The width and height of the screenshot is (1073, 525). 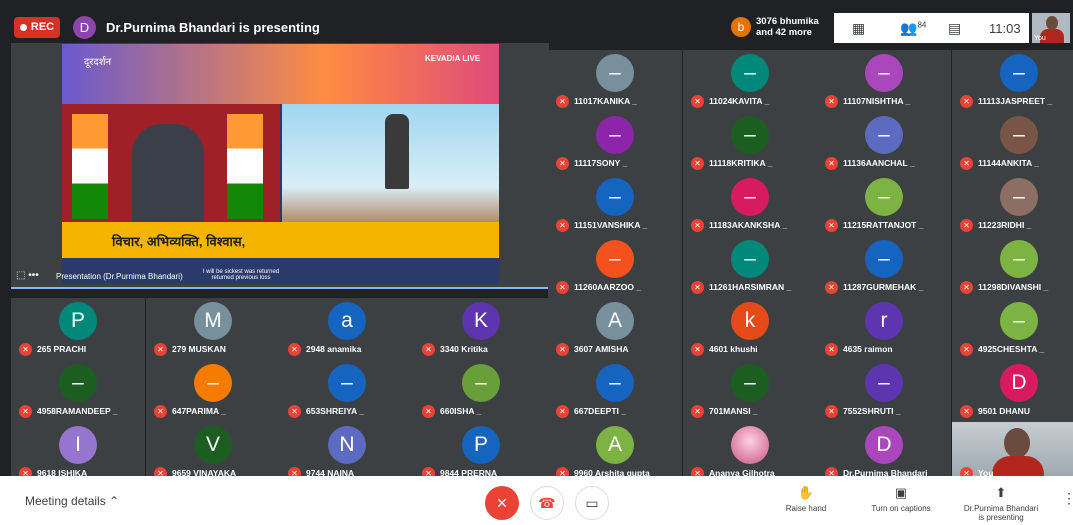 What do you see at coordinates (615, 81) in the screenshot?
I see `participant-tile: – ✕ 11017KANIKA _` at bounding box center [615, 81].